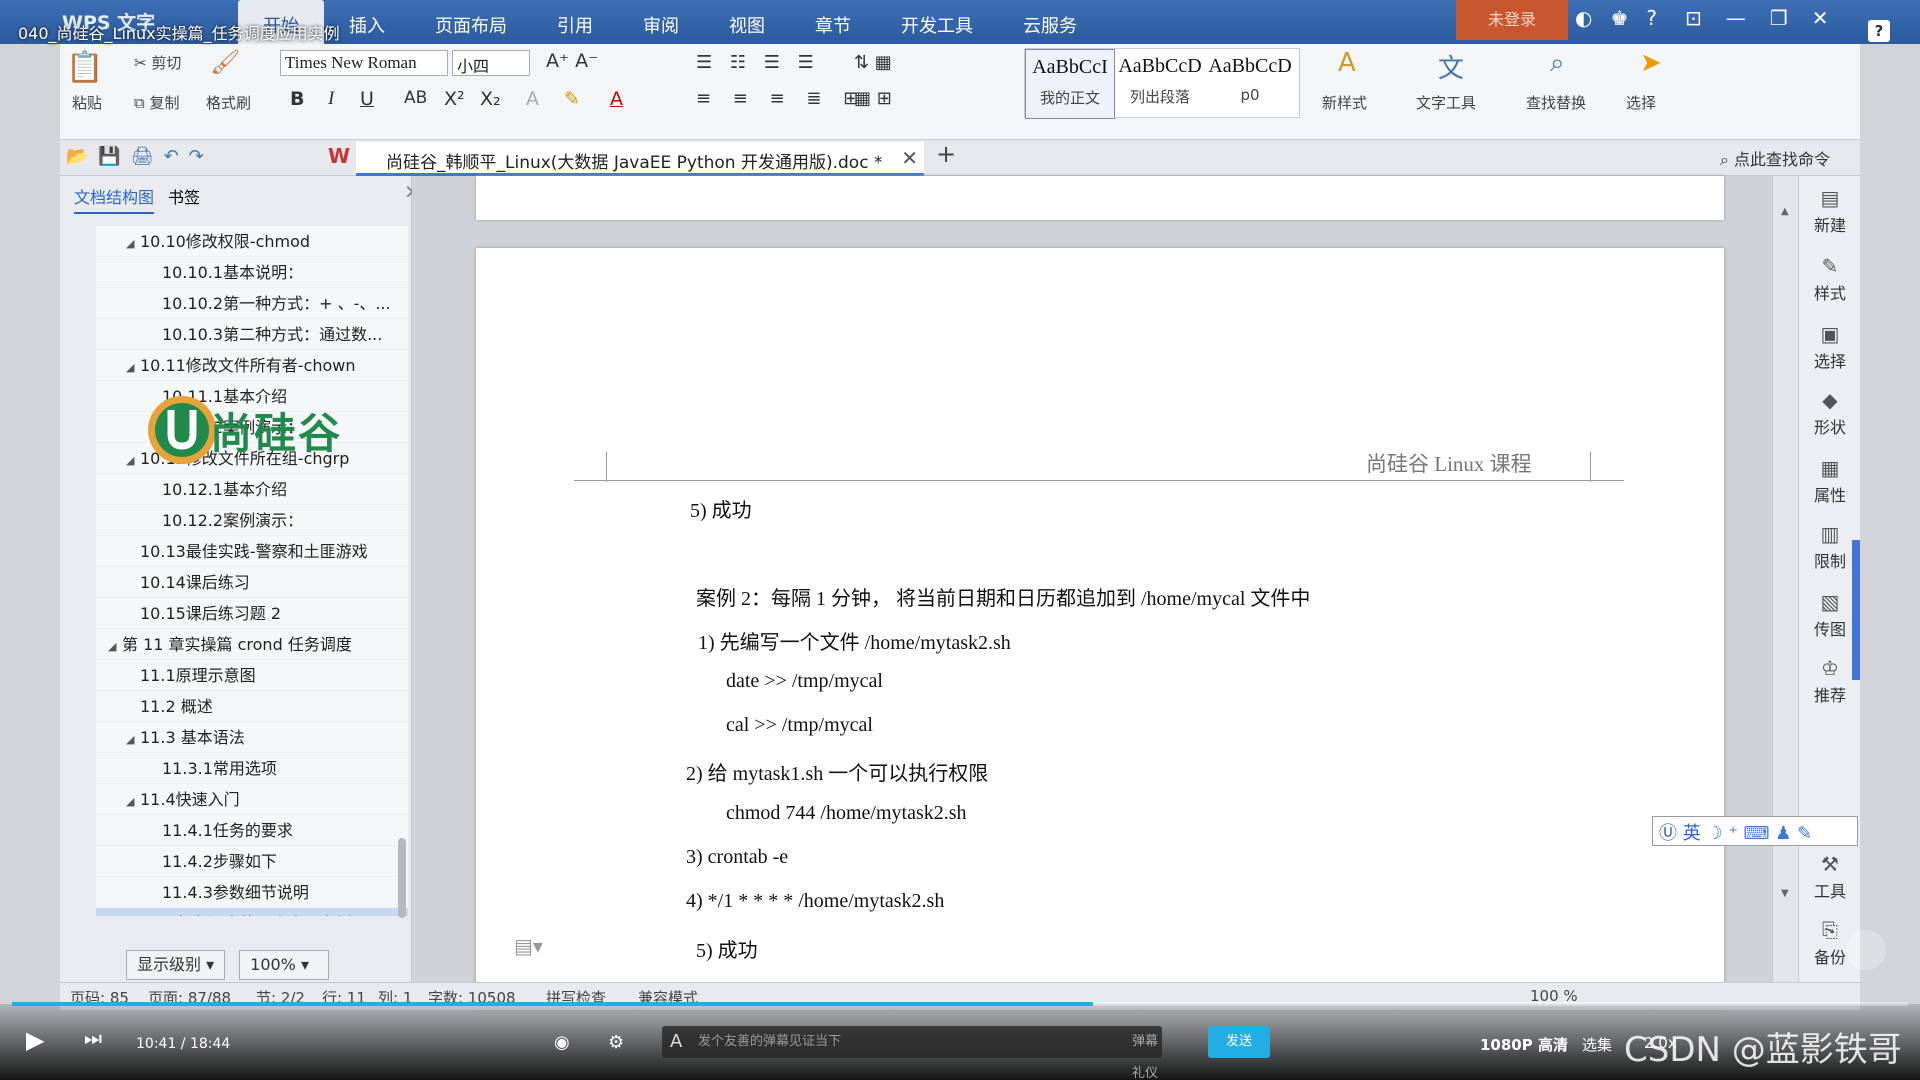  What do you see at coordinates (1512, 20) in the screenshot?
I see `login-button: 未登录` at bounding box center [1512, 20].